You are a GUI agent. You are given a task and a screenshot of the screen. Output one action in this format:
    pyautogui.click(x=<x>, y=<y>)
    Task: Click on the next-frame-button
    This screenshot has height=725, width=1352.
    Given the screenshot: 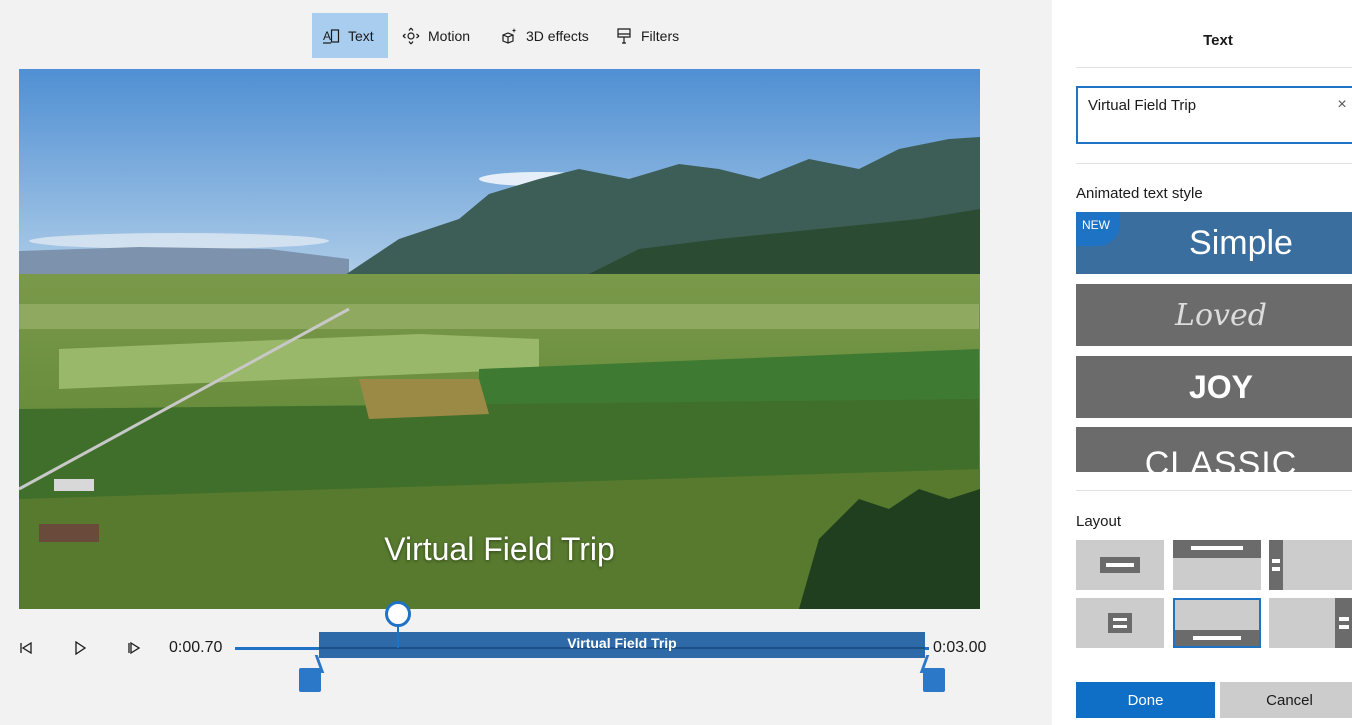 What is the action you would take?
    pyautogui.click(x=134, y=648)
    